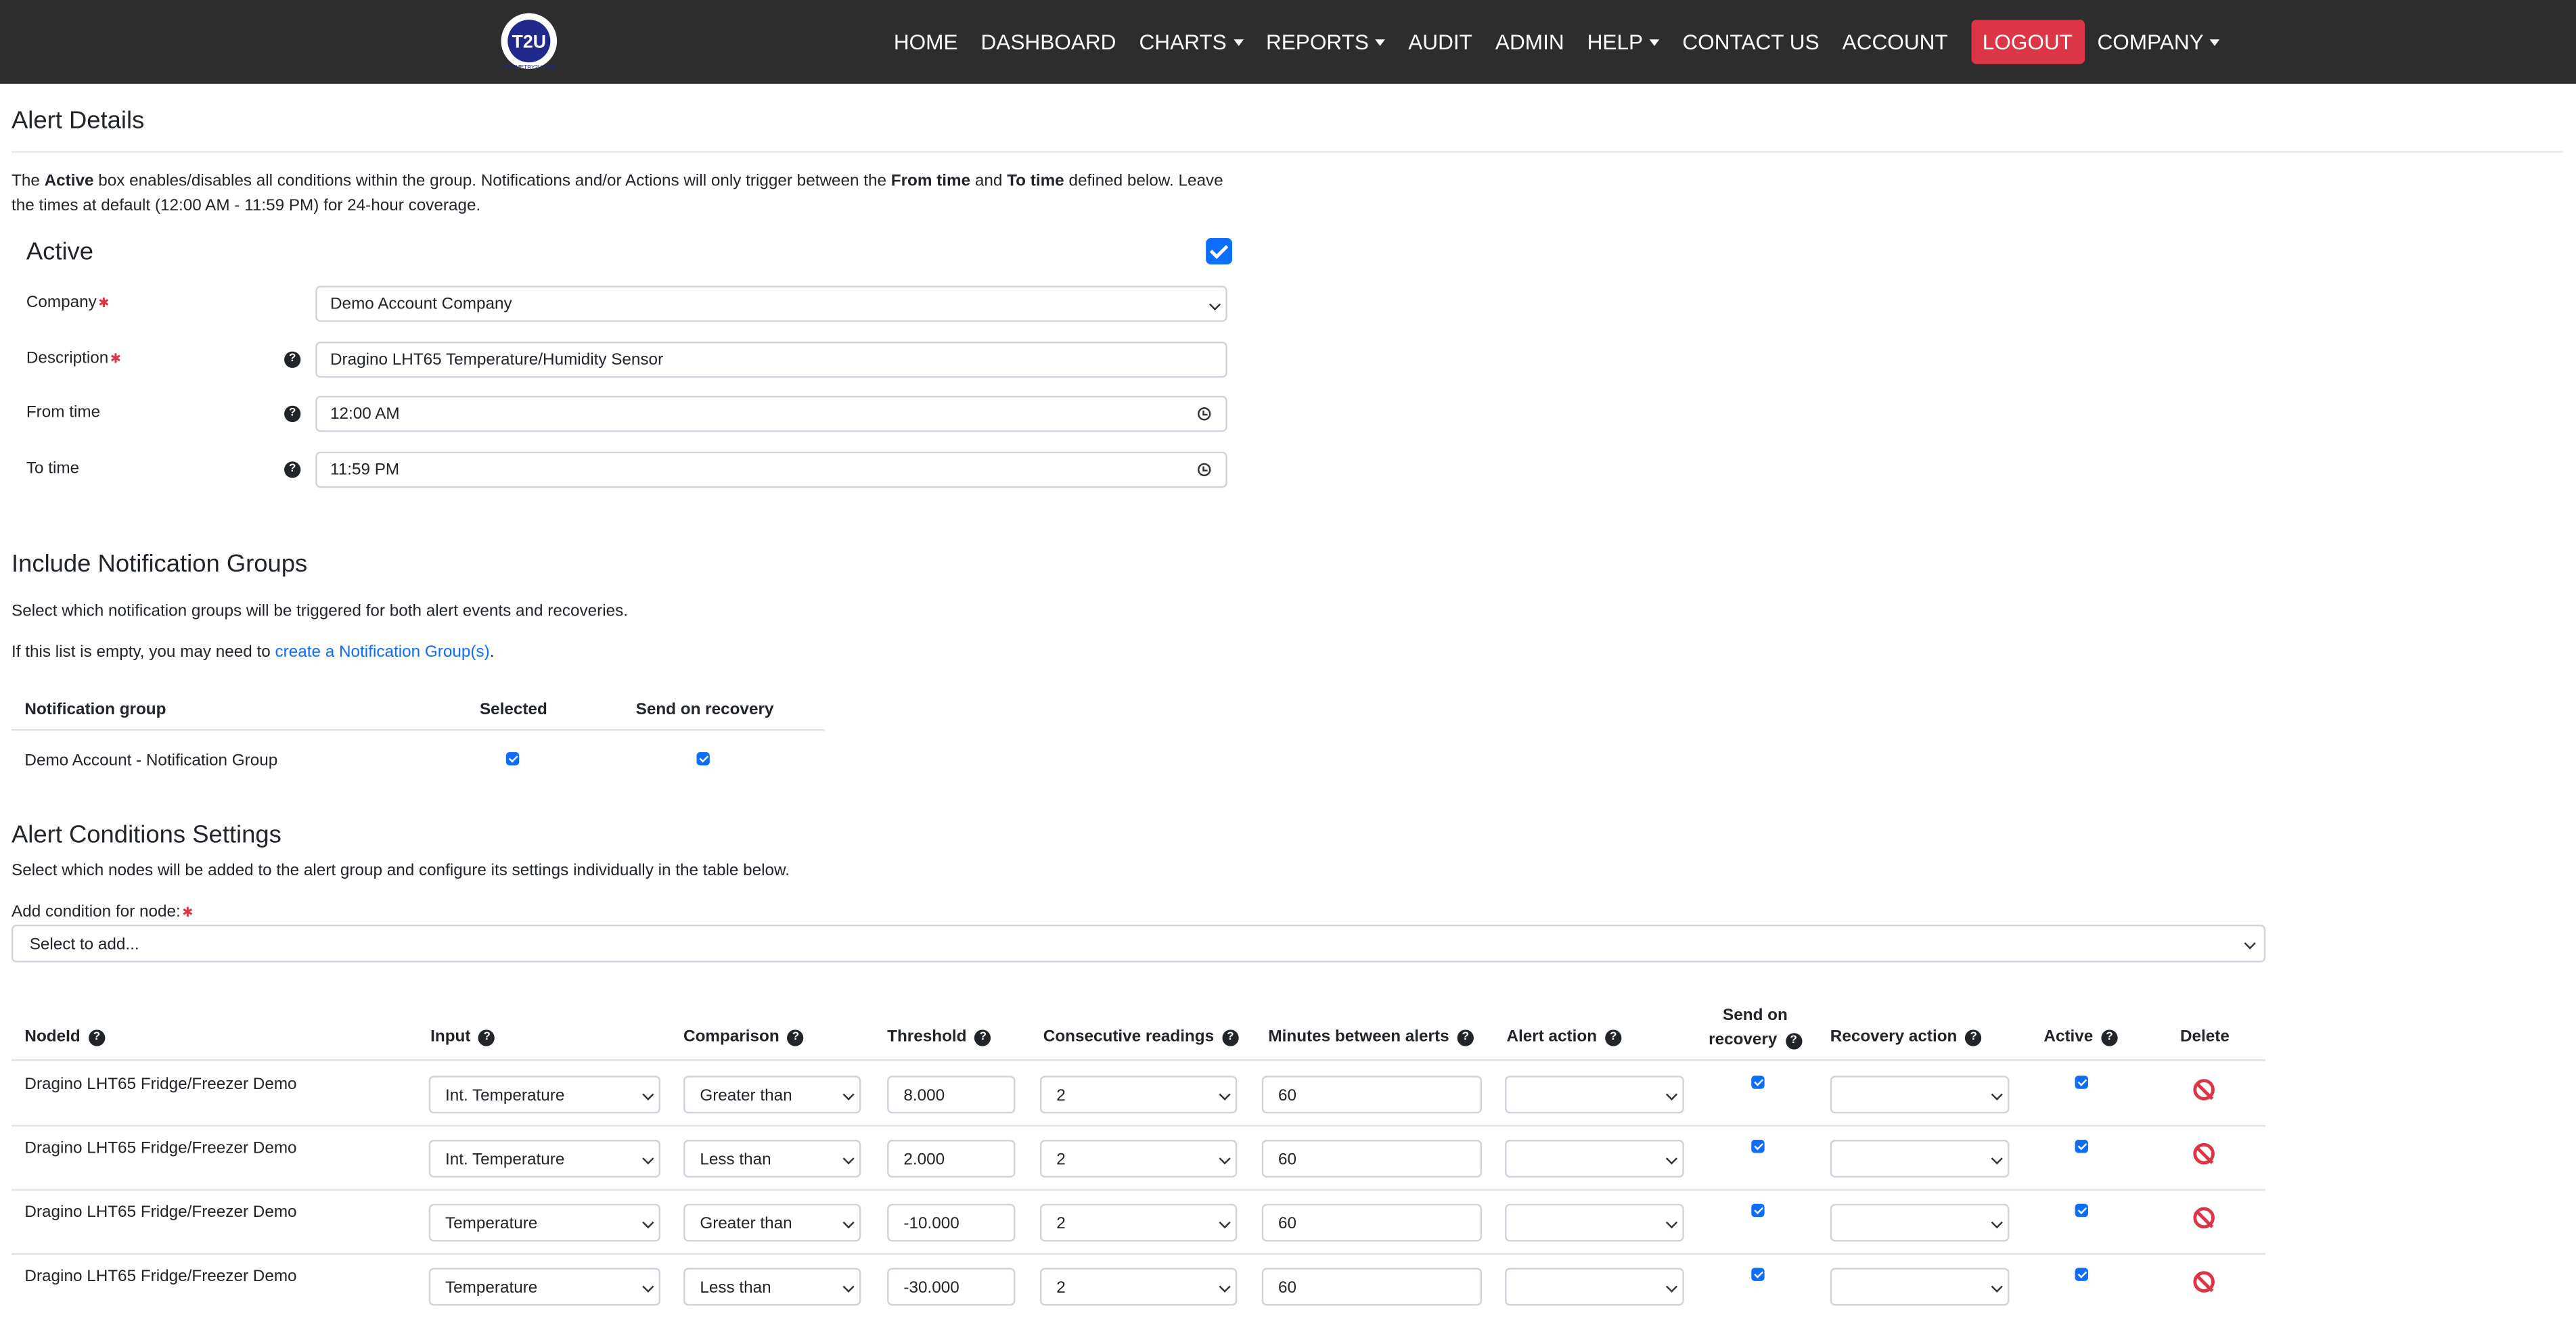 The width and height of the screenshot is (2576, 1319). What do you see at coordinates (703, 759) in the screenshot?
I see `notification-group-recovery-checkbox` at bounding box center [703, 759].